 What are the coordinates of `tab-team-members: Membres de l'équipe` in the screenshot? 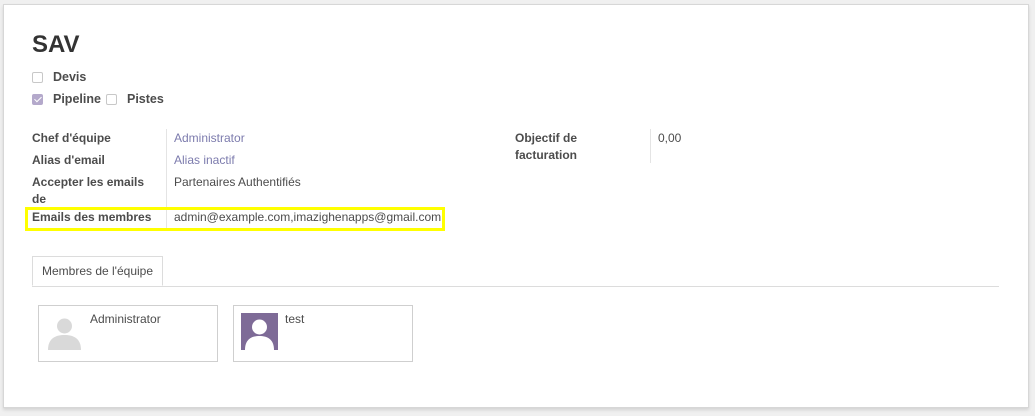 It's located at (97, 271).